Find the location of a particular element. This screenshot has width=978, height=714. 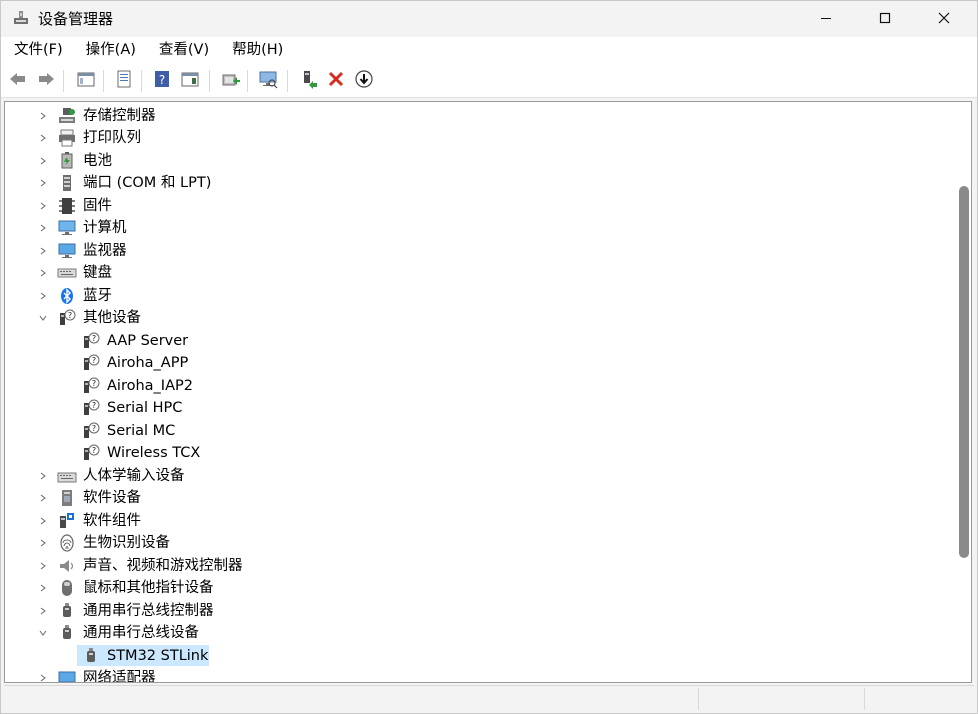

scan-hardware-button is located at coordinates (268, 81).